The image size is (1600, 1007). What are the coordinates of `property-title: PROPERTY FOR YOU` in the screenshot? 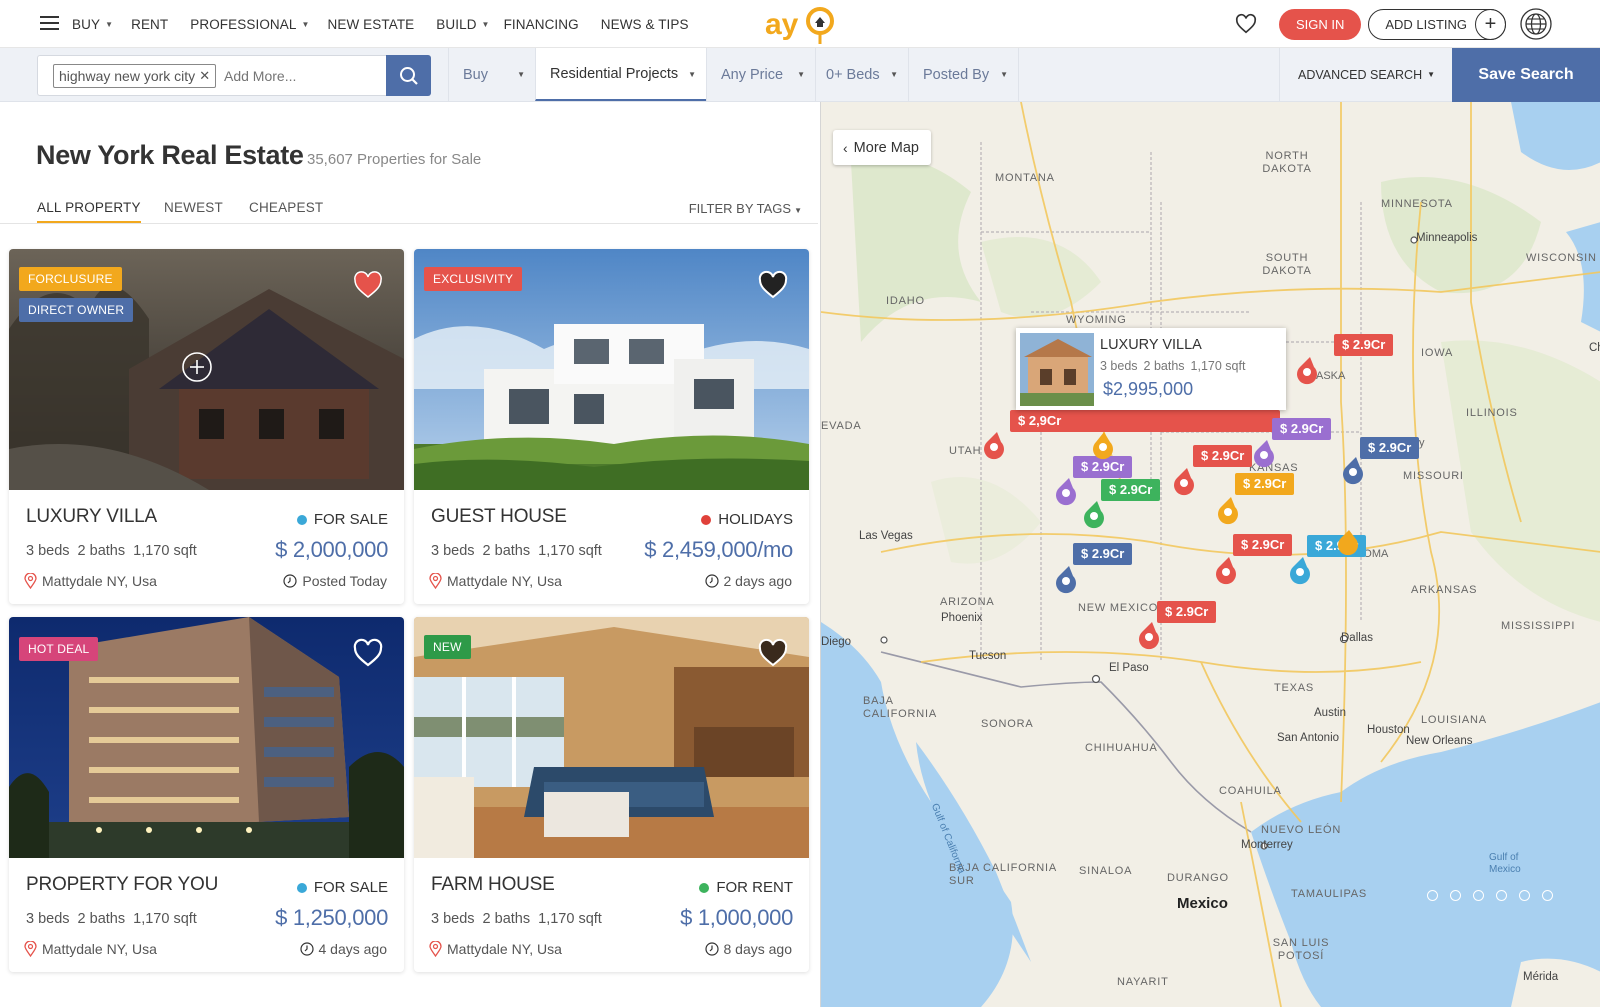 It's located at (122, 885).